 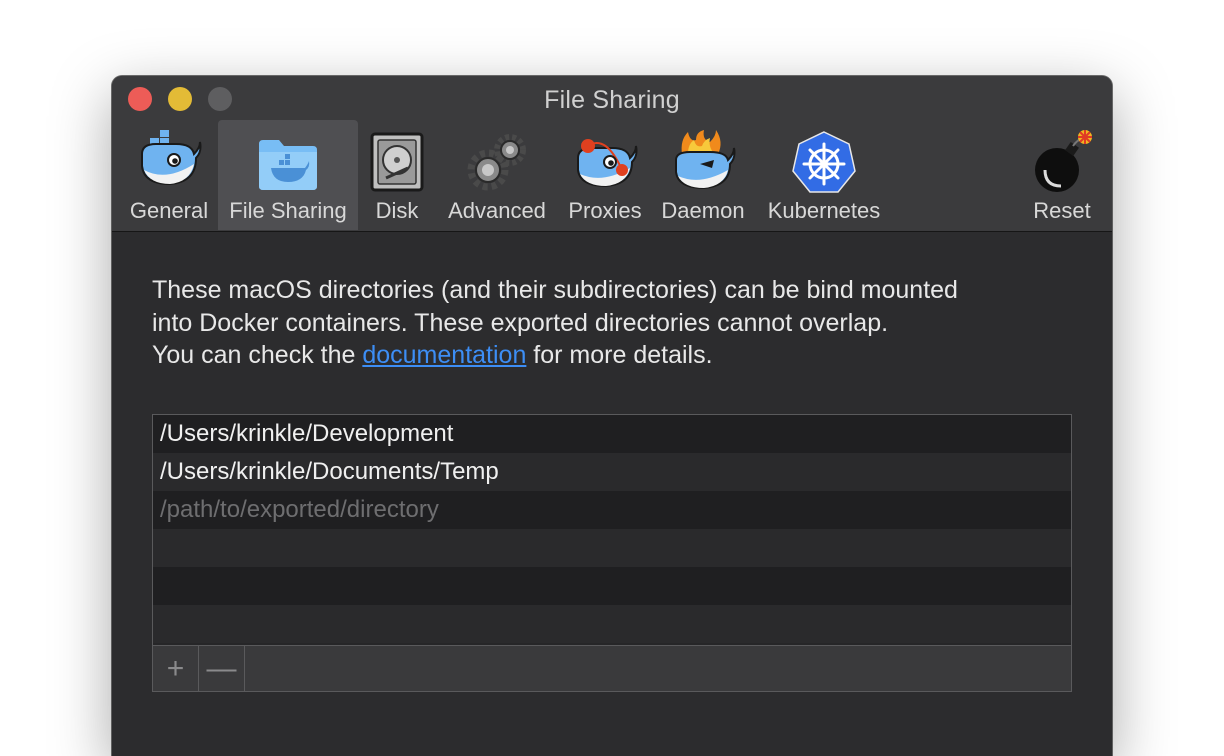 What do you see at coordinates (169, 210) in the screenshot?
I see `tab-general-label: General` at bounding box center [169, 210].